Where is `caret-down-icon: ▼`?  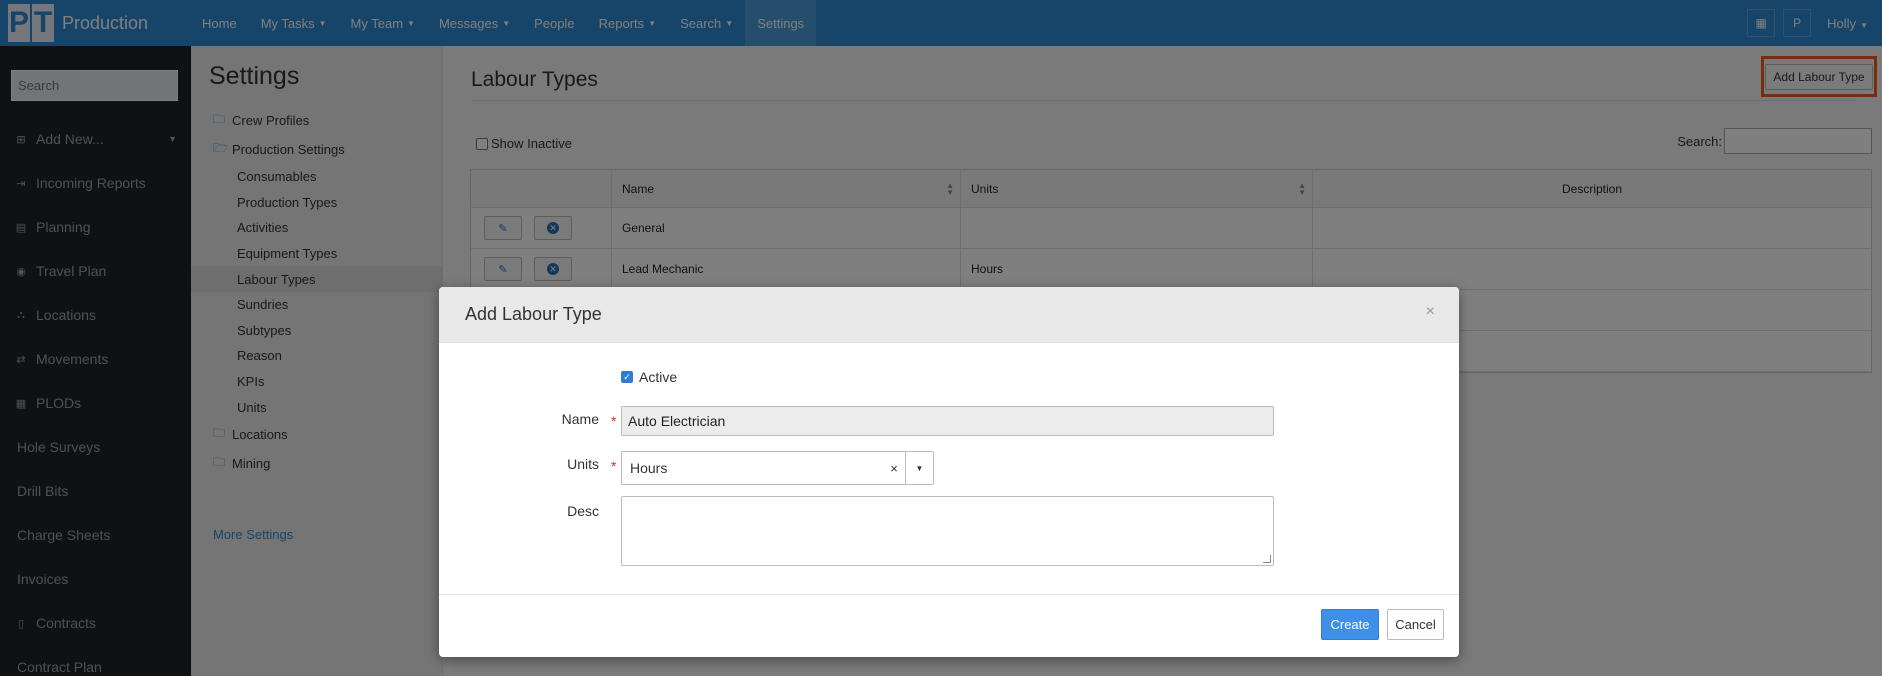
caret-down-icon: ▼ is located at coordinates (919, 468).